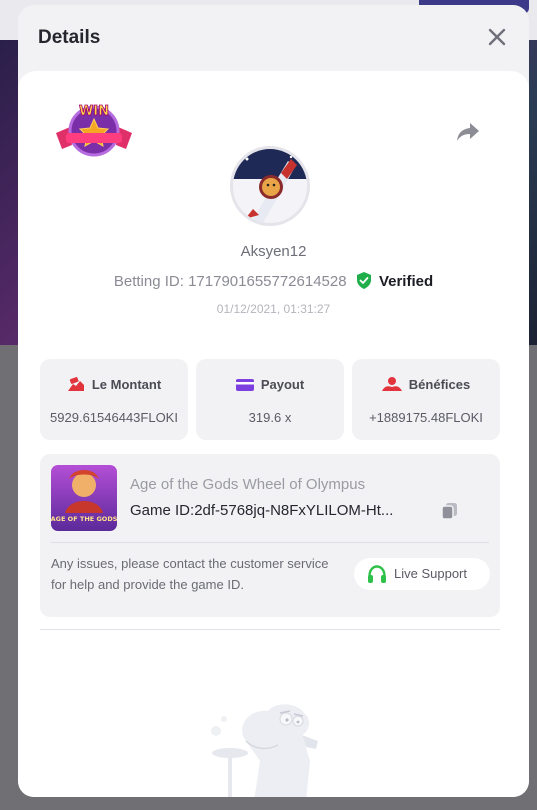  Describe the element at coordinates (148, 281) in the screenshot. I see `betting-id-label: Betting ID:` at that location.